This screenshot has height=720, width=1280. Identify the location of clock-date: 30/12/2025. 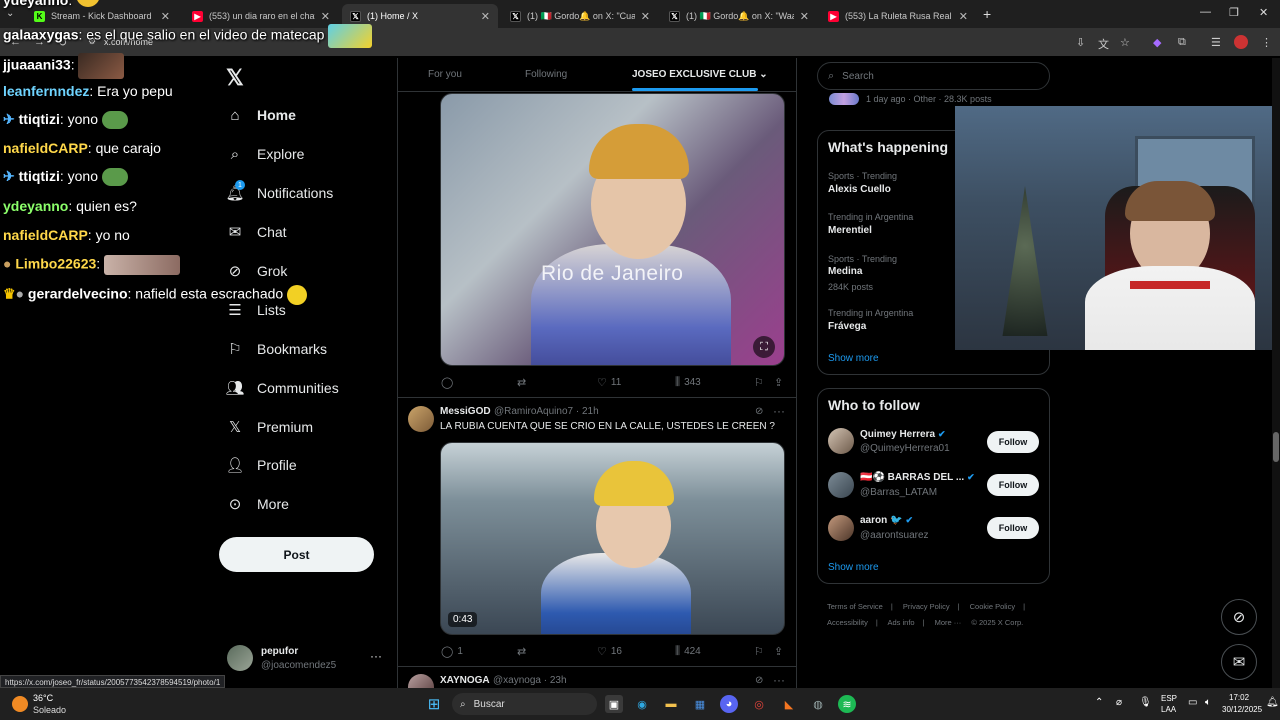
(1242, 709).